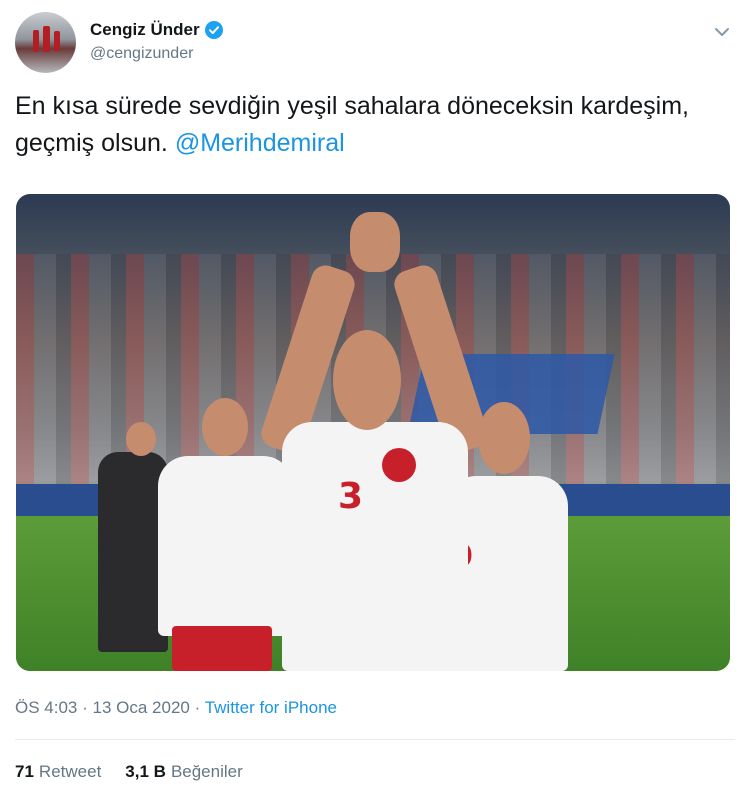  I want to click on user-handle: @cengizunder, so click(141, 54).